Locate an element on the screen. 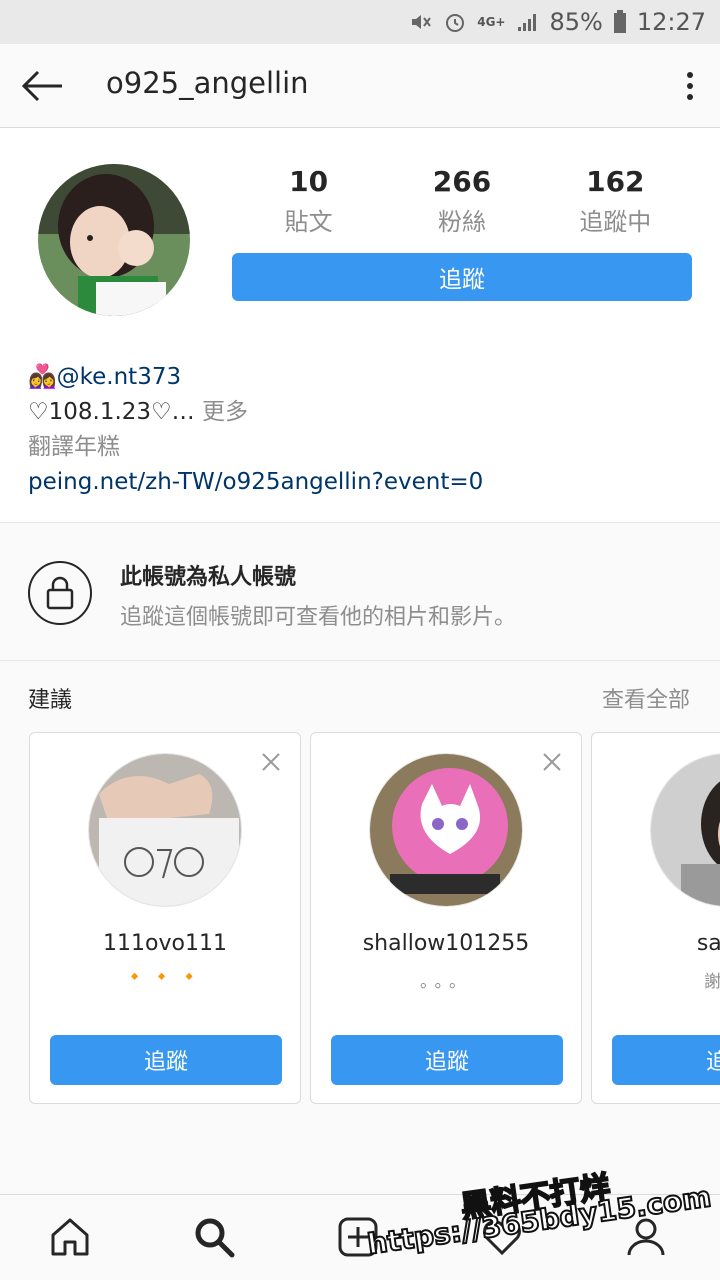 The height and width of the screenshot is (1280, 720). suggestion-username: shallow101255 is located at coordinates (446, 943).